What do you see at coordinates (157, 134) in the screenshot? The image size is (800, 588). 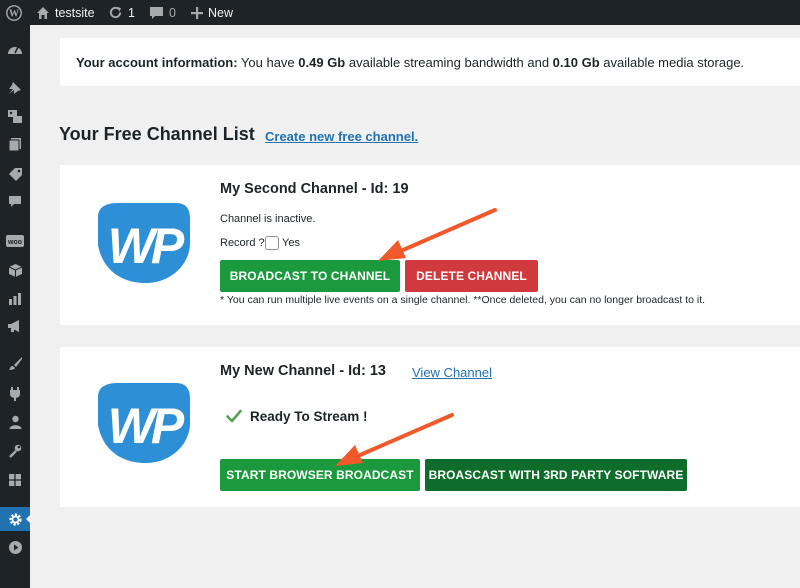 I see `page-title: Your Free Channel List` at bounding box center [157, 134].